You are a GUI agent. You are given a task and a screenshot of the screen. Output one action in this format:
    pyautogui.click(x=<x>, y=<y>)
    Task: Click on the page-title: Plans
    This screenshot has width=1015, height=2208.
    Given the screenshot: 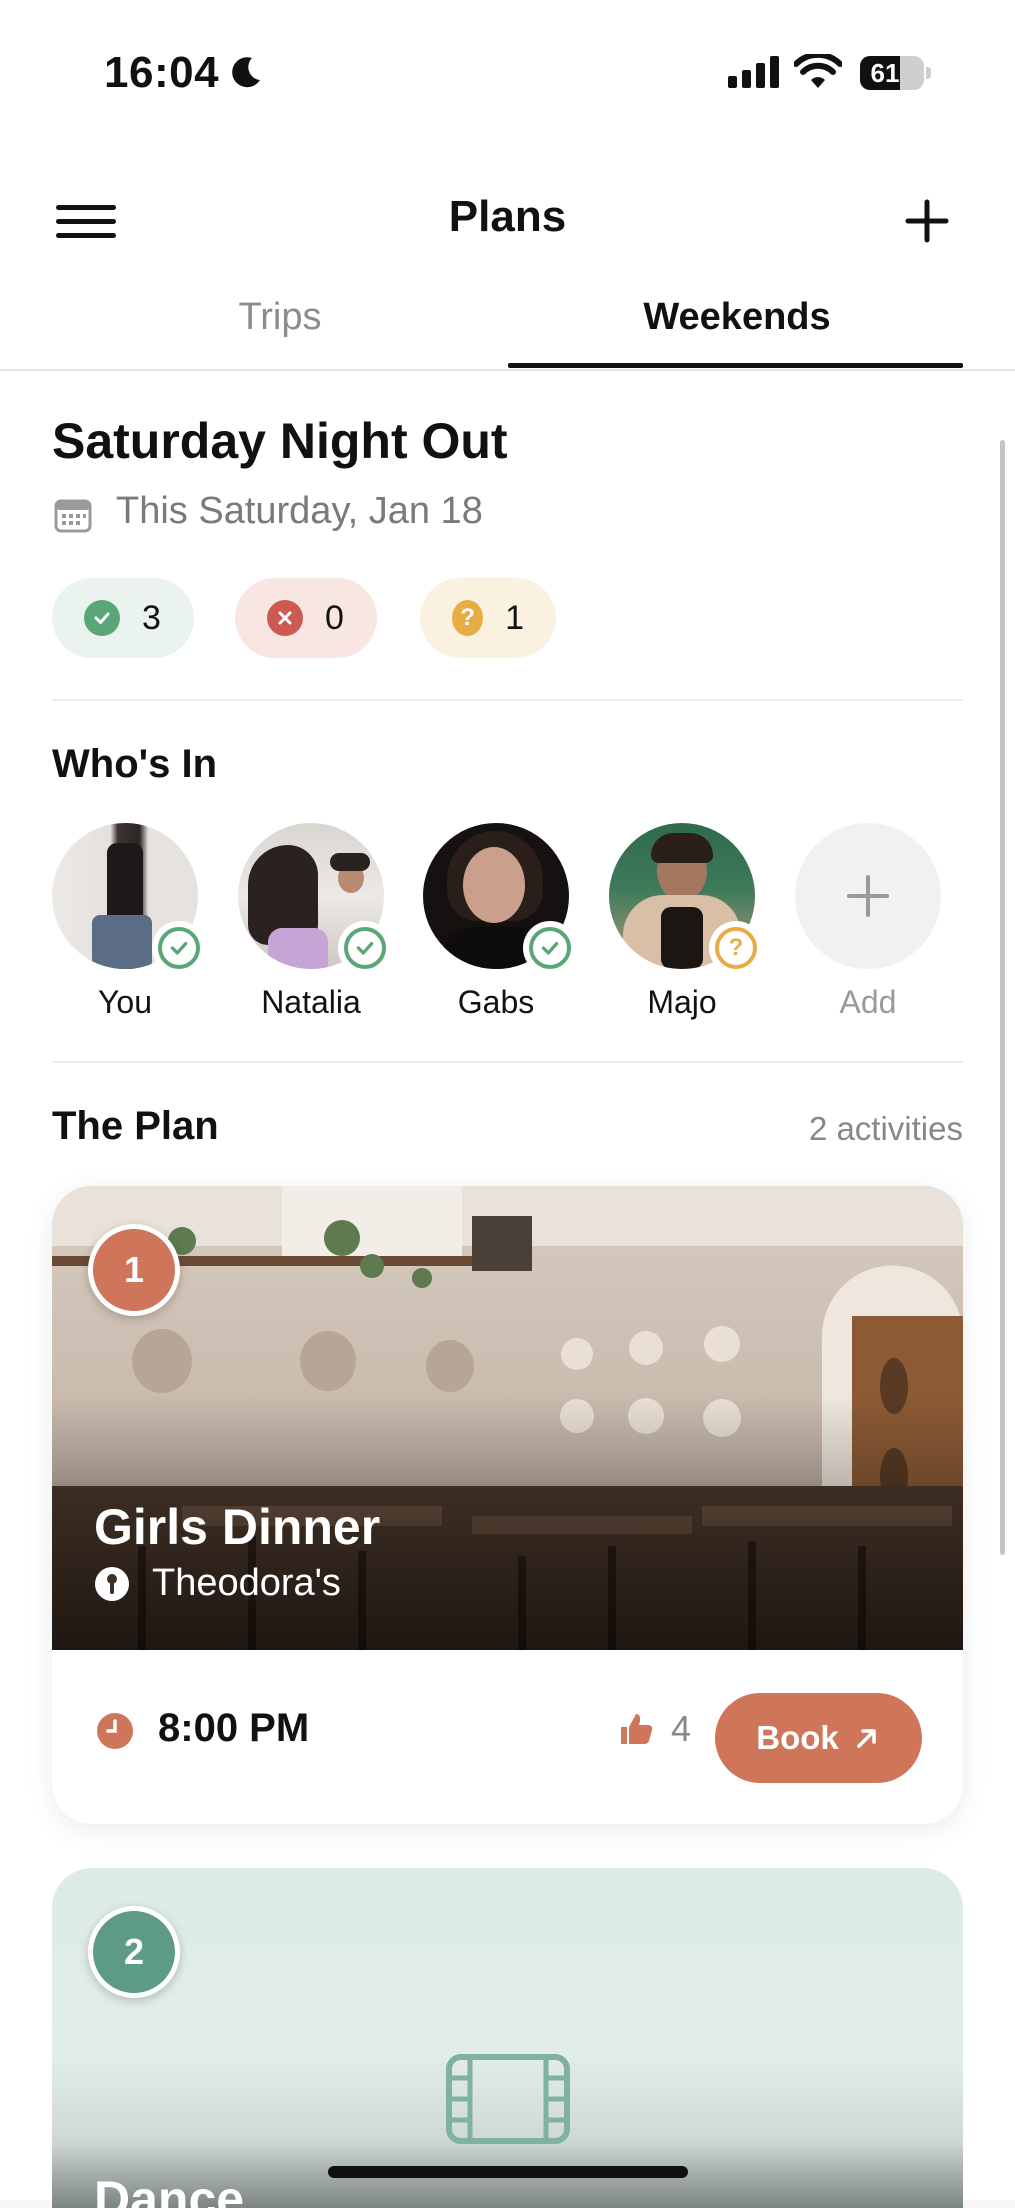 What is the action you would take?
    pyautogui.click(x=507, y=216)
    